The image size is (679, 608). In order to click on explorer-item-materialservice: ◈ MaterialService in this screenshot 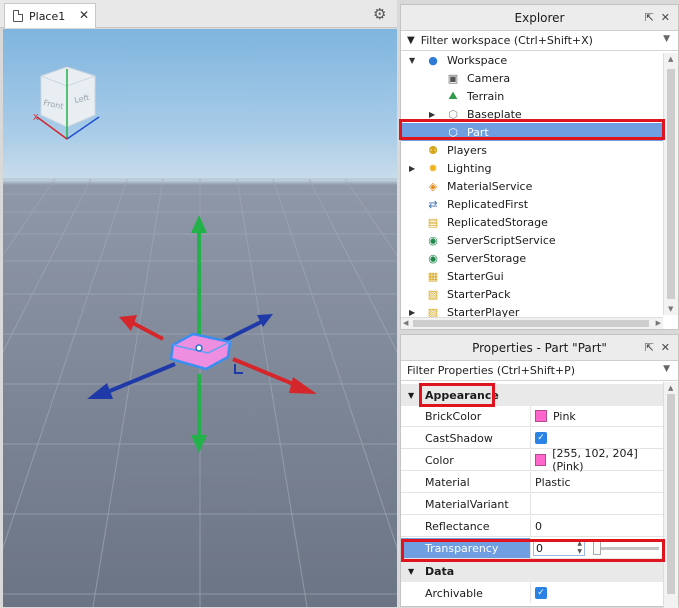, I will do `click(532, 186)`.